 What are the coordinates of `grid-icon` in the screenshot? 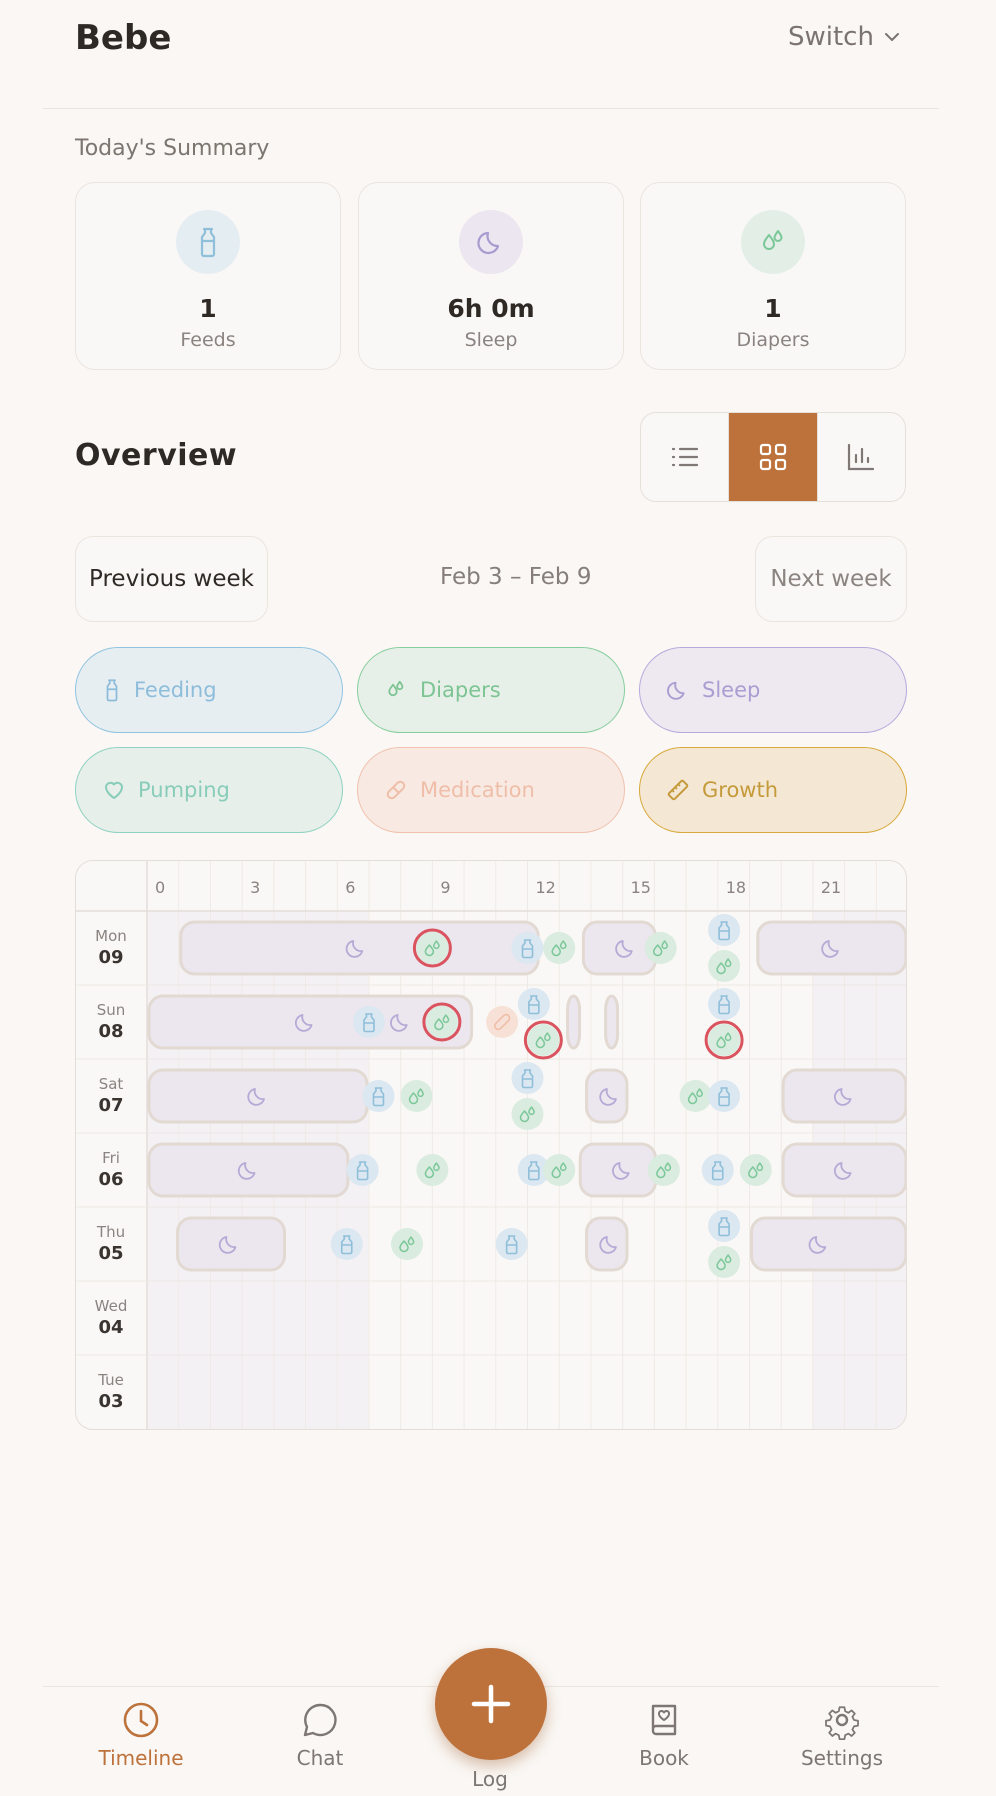 It's located at (773, 457).